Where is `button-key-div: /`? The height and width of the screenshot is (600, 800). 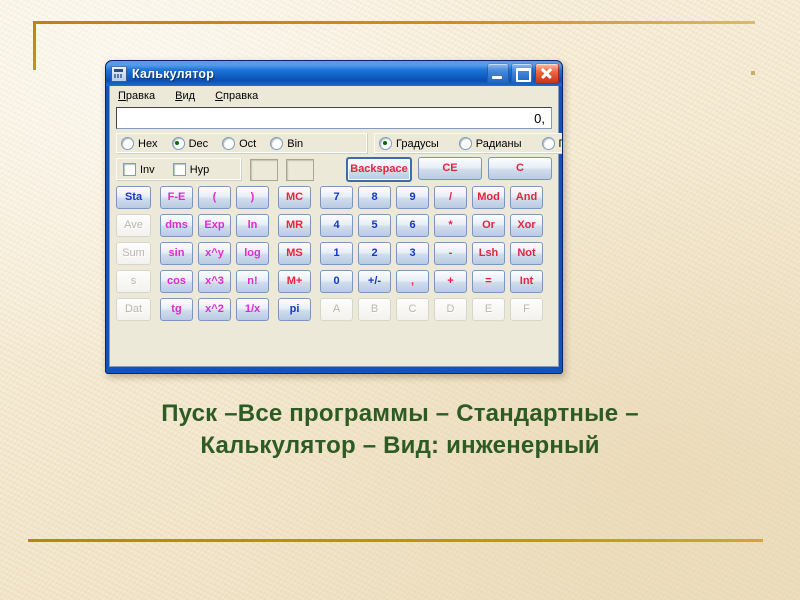
button-key-div: / is located at coordinates (450, 197).